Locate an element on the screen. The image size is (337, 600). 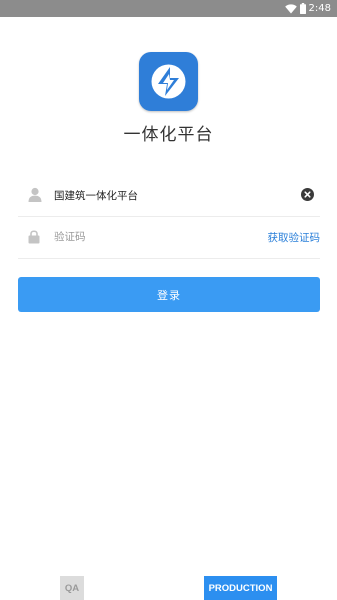
env-qa-button: QA is located at coordinates (72, 588).